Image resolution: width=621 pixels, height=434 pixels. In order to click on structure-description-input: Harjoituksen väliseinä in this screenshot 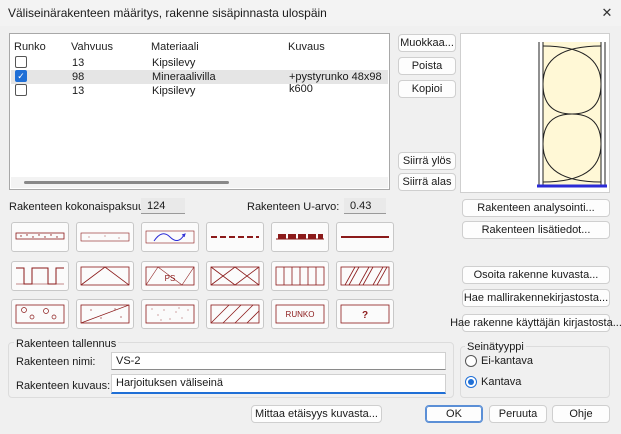, I will do `click(278, 384)`.